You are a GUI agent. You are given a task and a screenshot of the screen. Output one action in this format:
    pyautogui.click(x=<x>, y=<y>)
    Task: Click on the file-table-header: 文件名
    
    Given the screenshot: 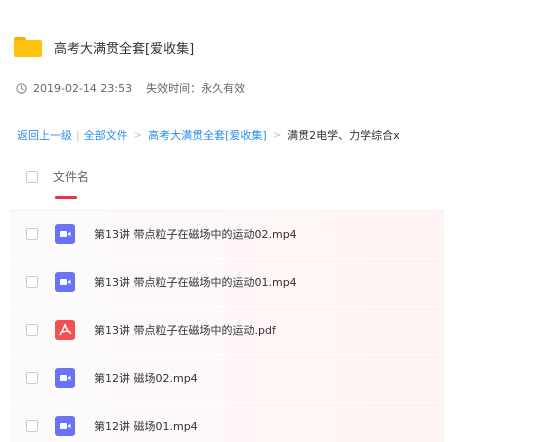 What is the action you would take?
    pyautogui.click(x=227, y=182)
    